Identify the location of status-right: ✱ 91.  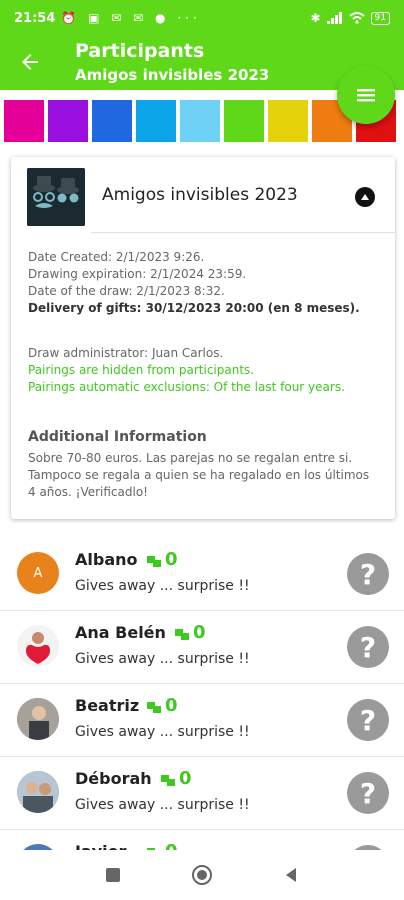
(350, 18).